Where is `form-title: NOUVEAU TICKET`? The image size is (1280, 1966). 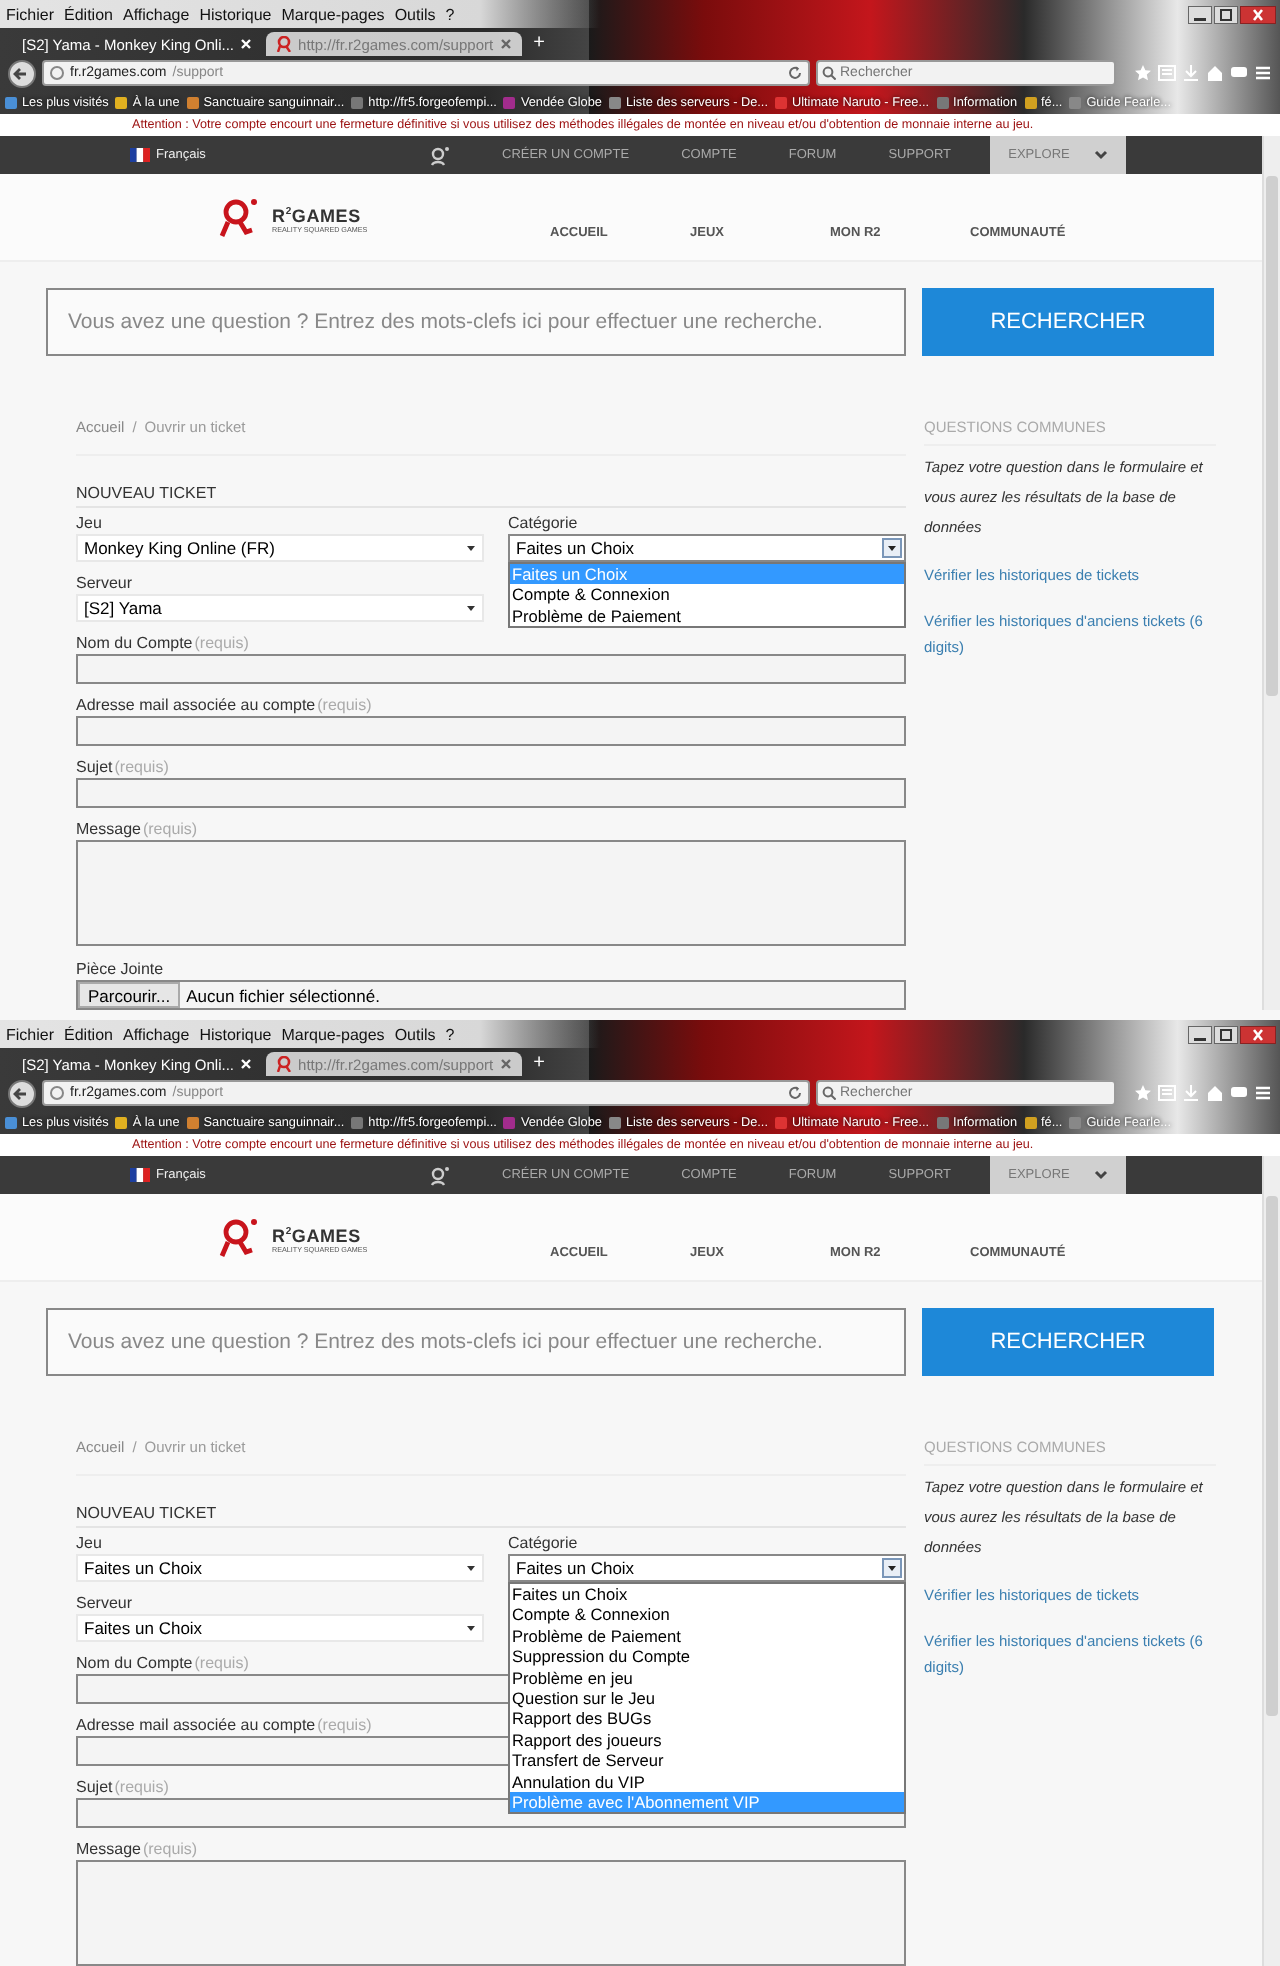
form-title: NOUVEAU TICKET is located at coordinates (491, 496).